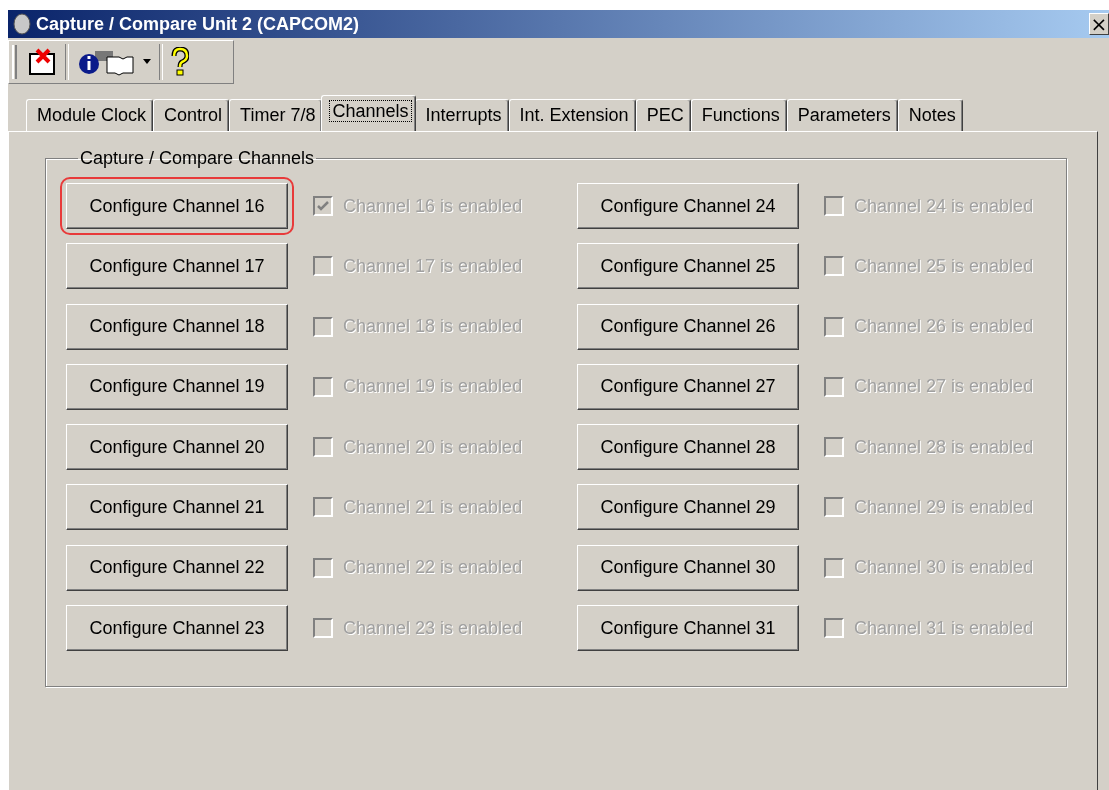  Describe the element at coordinates (842, 115) in the screenshot. I see `tab: Parameters` at that location.